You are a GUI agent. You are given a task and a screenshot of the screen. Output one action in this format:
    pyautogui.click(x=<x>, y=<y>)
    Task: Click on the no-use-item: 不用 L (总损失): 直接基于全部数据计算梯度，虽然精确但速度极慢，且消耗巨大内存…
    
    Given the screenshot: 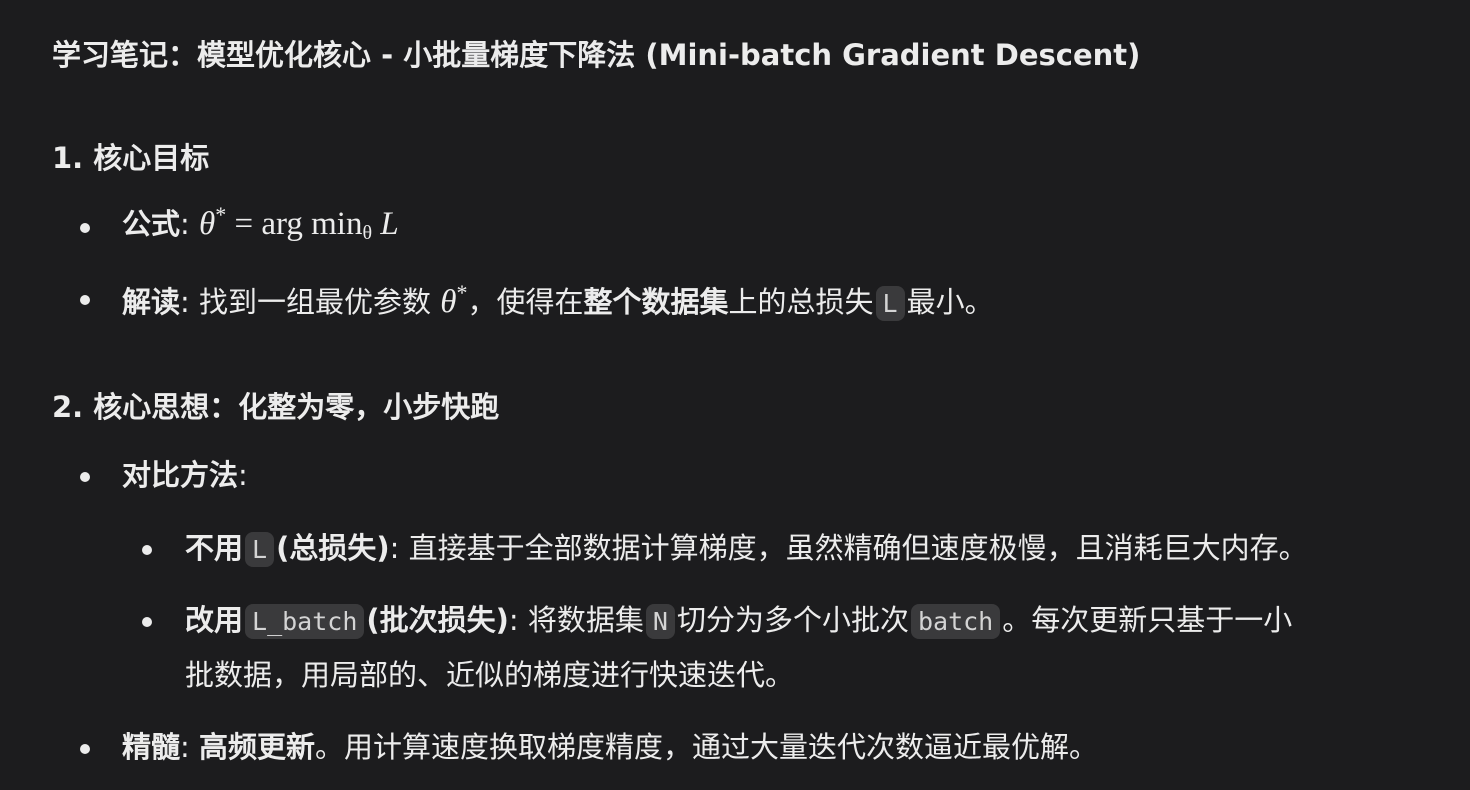 What is the action you would take?
    pyautogui.click(x=746, y=549)
    